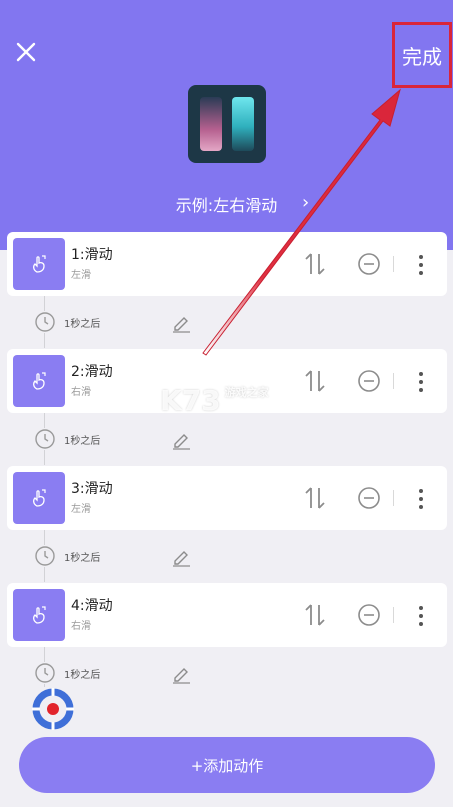  Describe the element at coordinates (422, 55) in the screenshot. I see `done-button: 完成` at that location.